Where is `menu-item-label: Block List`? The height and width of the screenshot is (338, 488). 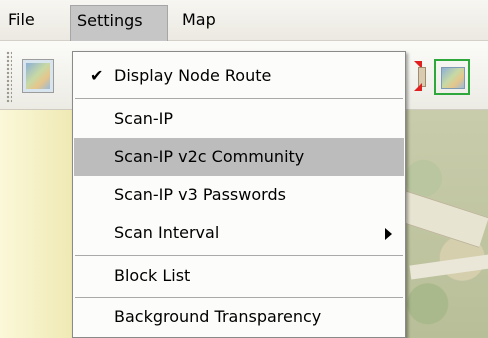 menu-item-label: Block List is located at coordinates (152, 275).